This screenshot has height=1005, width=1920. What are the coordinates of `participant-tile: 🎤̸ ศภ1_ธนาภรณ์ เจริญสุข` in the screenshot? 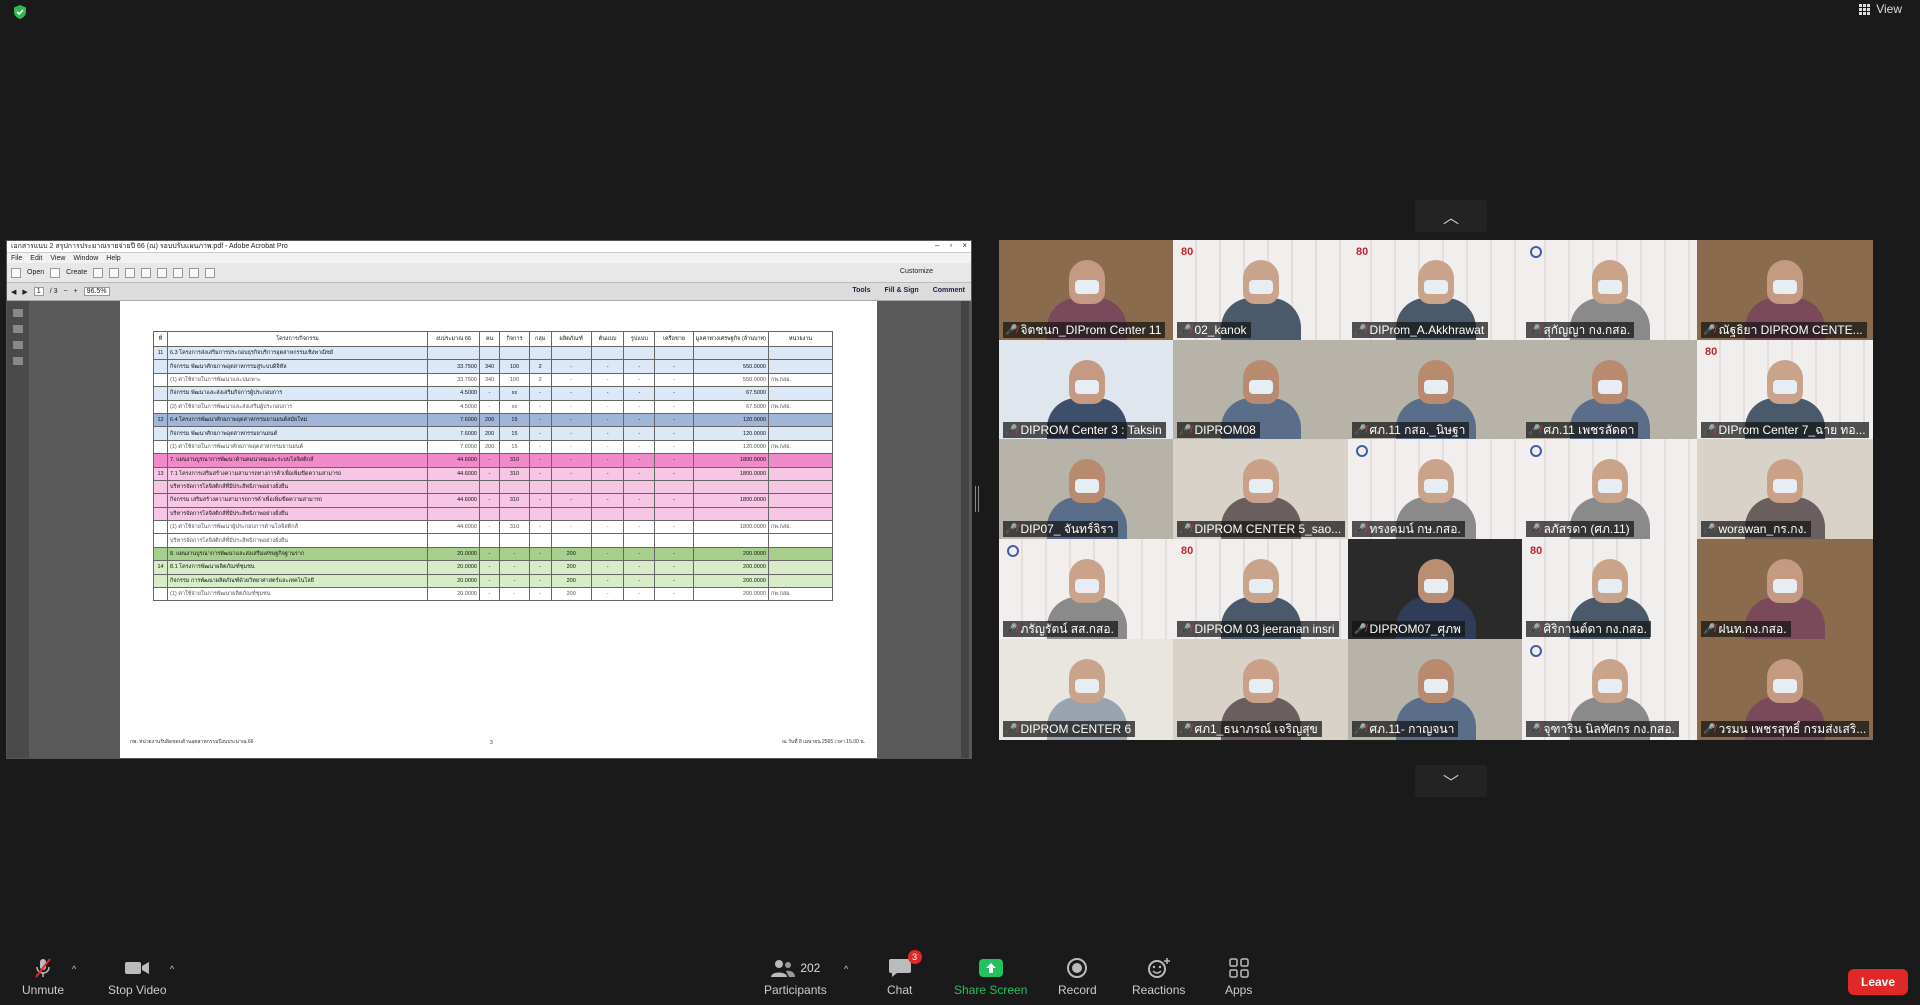 It's located at (1261, 689).